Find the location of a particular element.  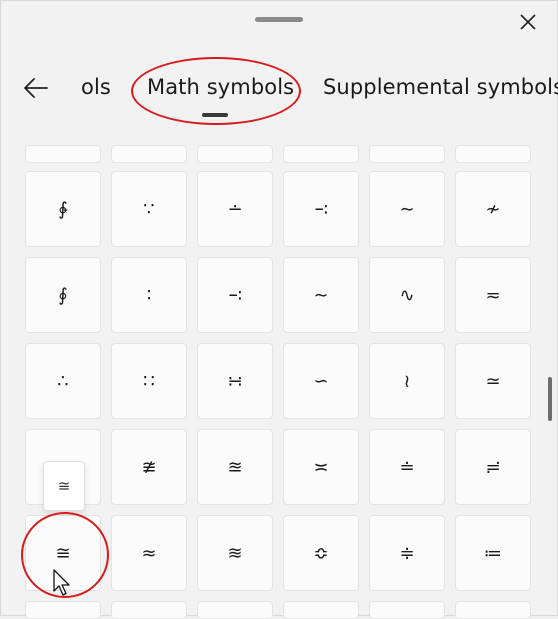

tab-symbols: ols is located at coordinates (96, 87).